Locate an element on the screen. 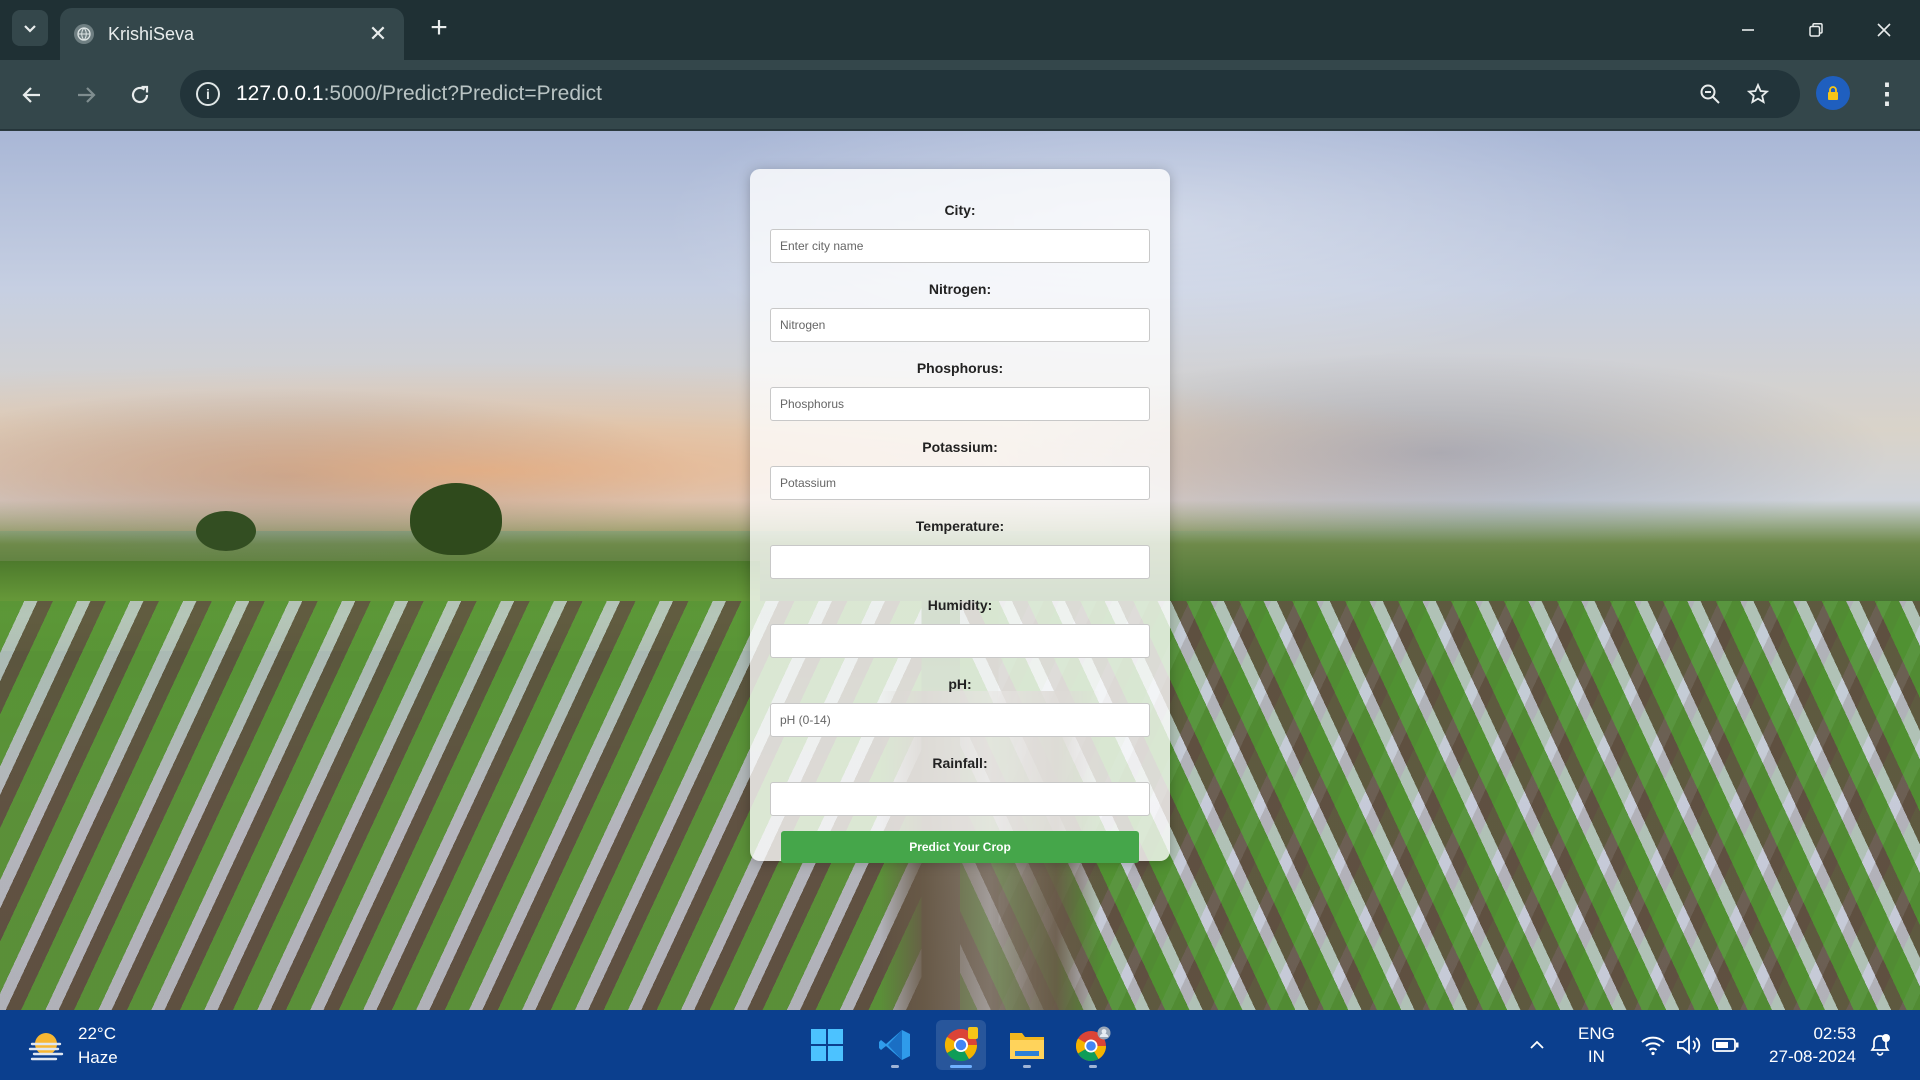 The width and height of the screenshot is (1920, 1080). taskbar-chrome-profile is located at coordinates (1093, 1045).